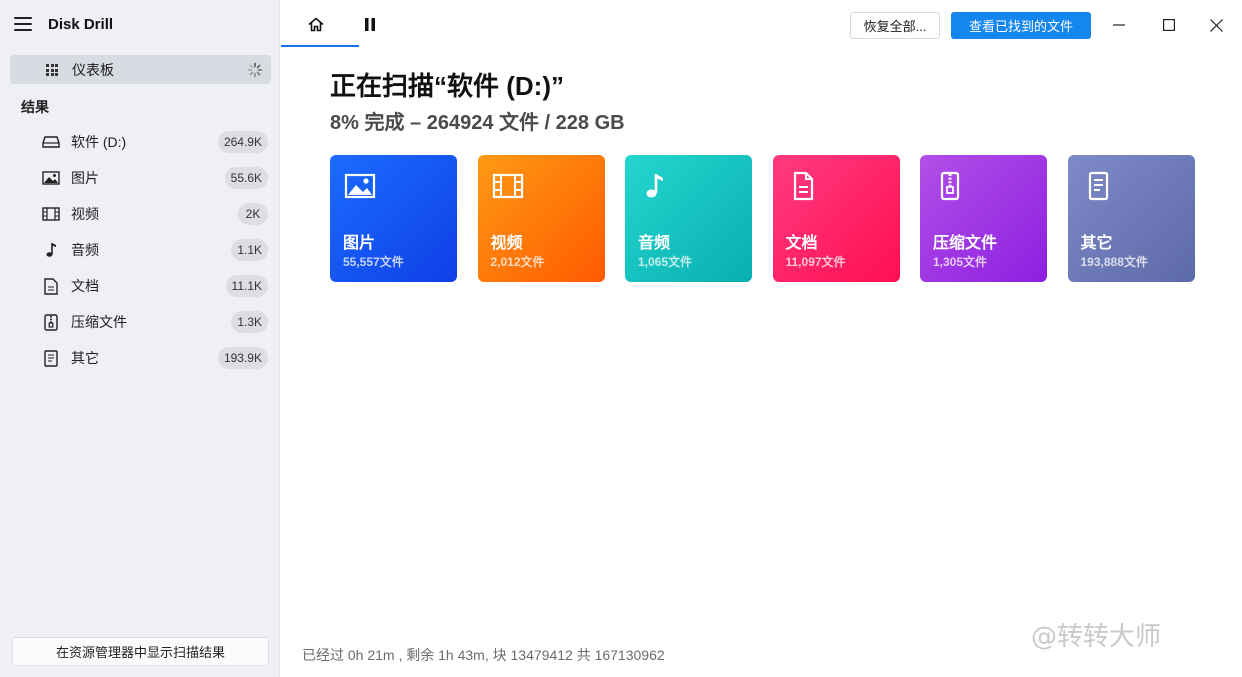 The image size is (1242, 677). I want to click on card-title: 视频, so click(506, 243).